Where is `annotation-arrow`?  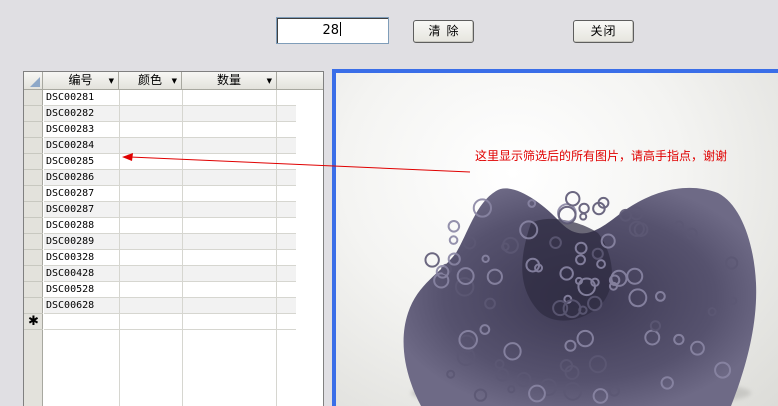 annotation-arrow is located at coordinates (296, 163).